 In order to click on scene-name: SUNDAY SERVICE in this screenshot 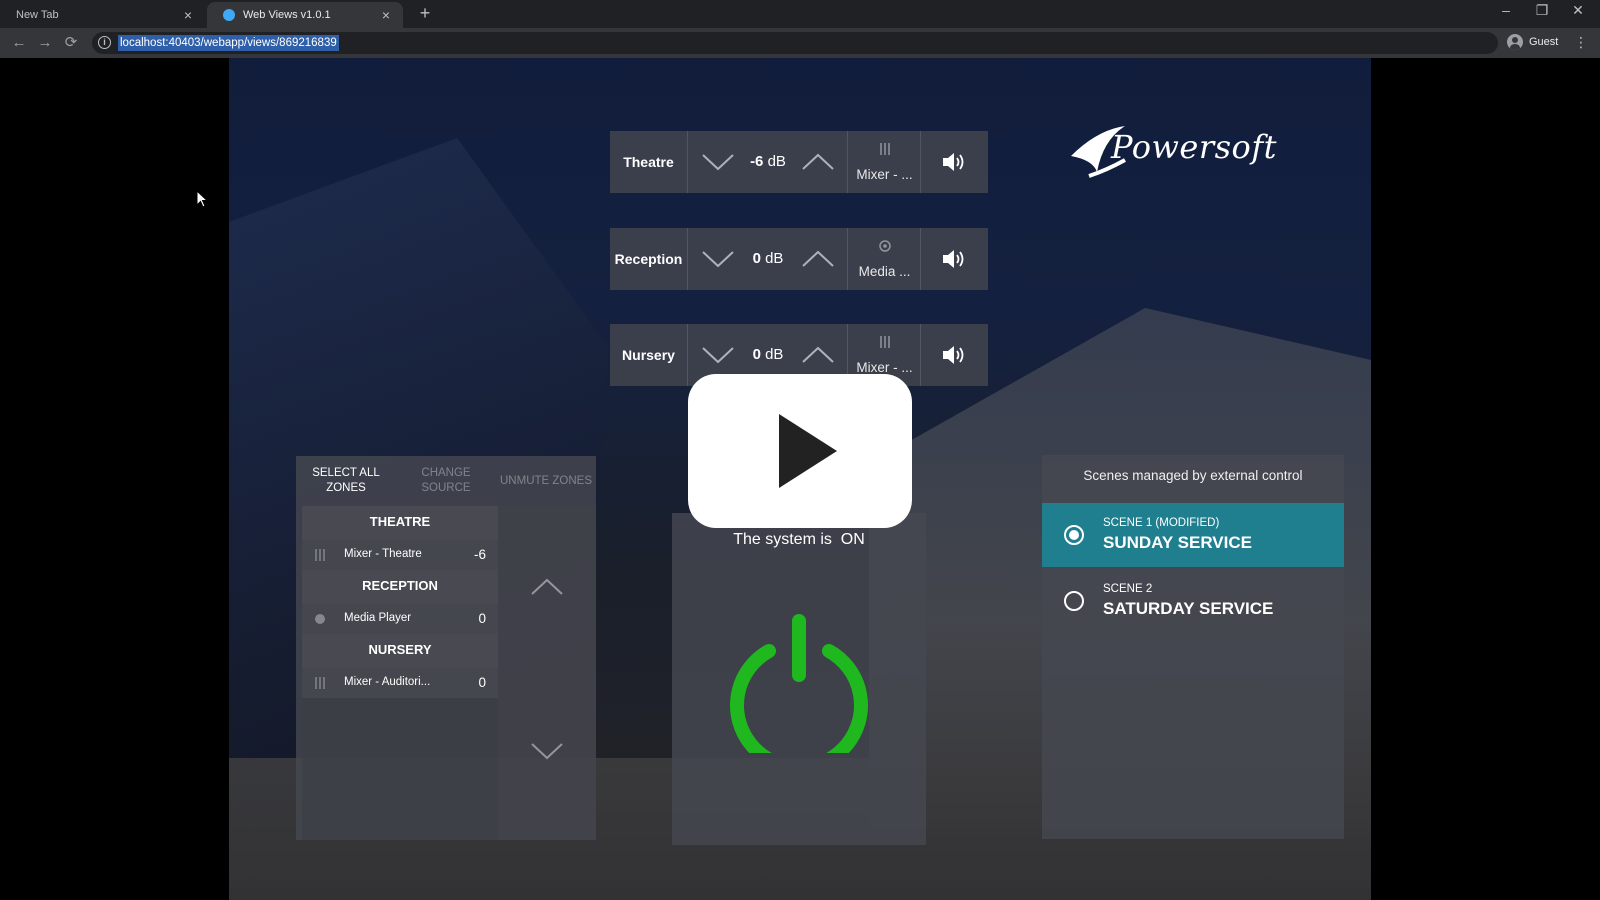, I will do `click(1177, 542)`.